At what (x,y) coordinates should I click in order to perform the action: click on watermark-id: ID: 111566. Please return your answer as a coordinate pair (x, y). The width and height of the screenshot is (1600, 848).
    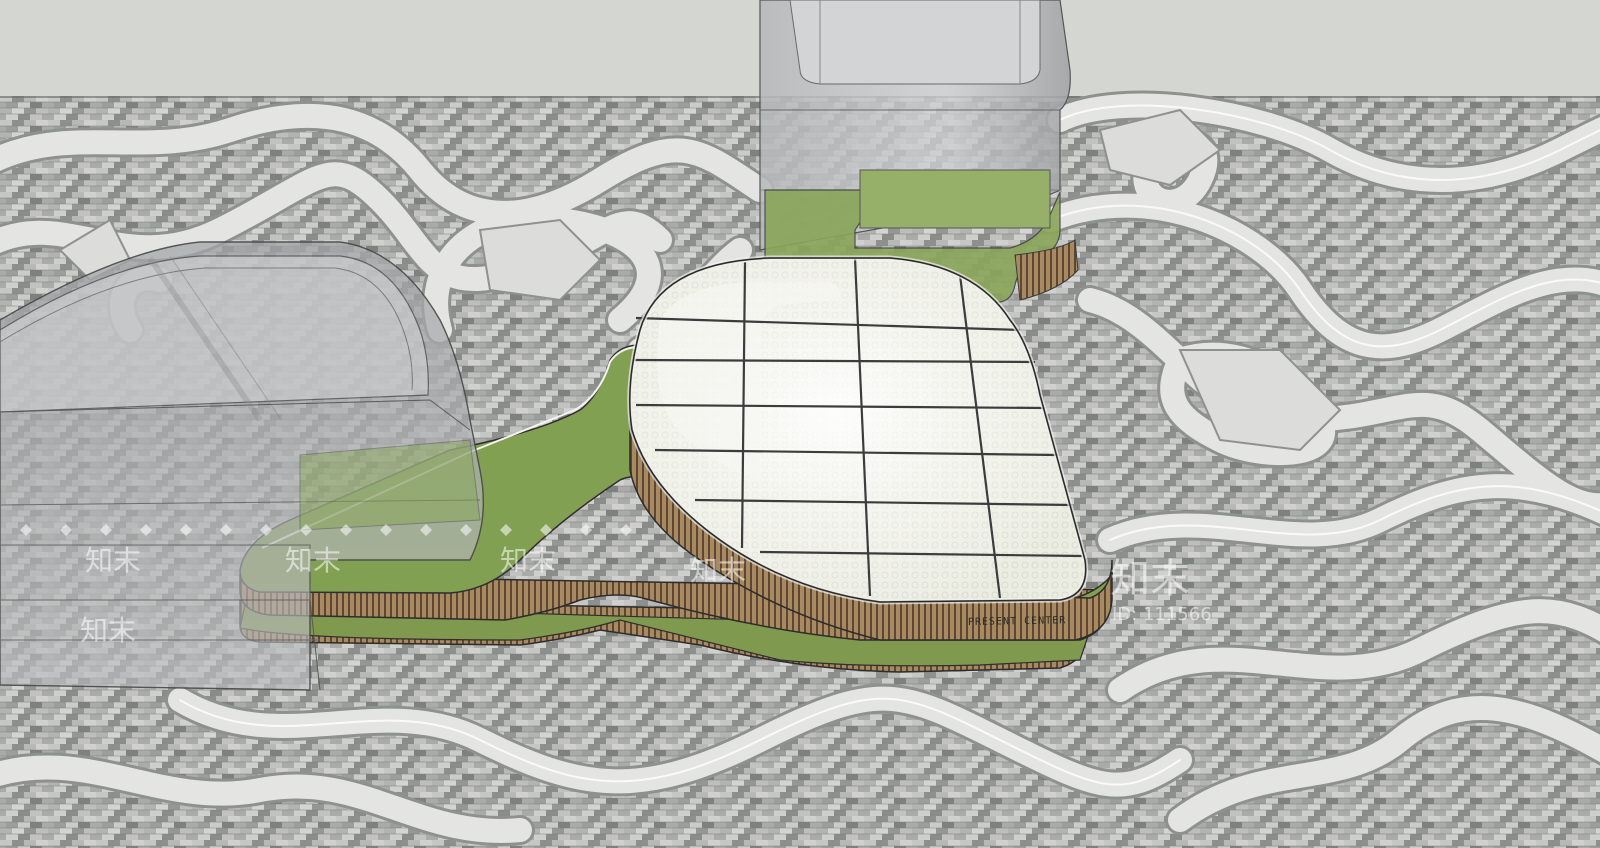
    Looking at the image, I should click on (1162, 614).